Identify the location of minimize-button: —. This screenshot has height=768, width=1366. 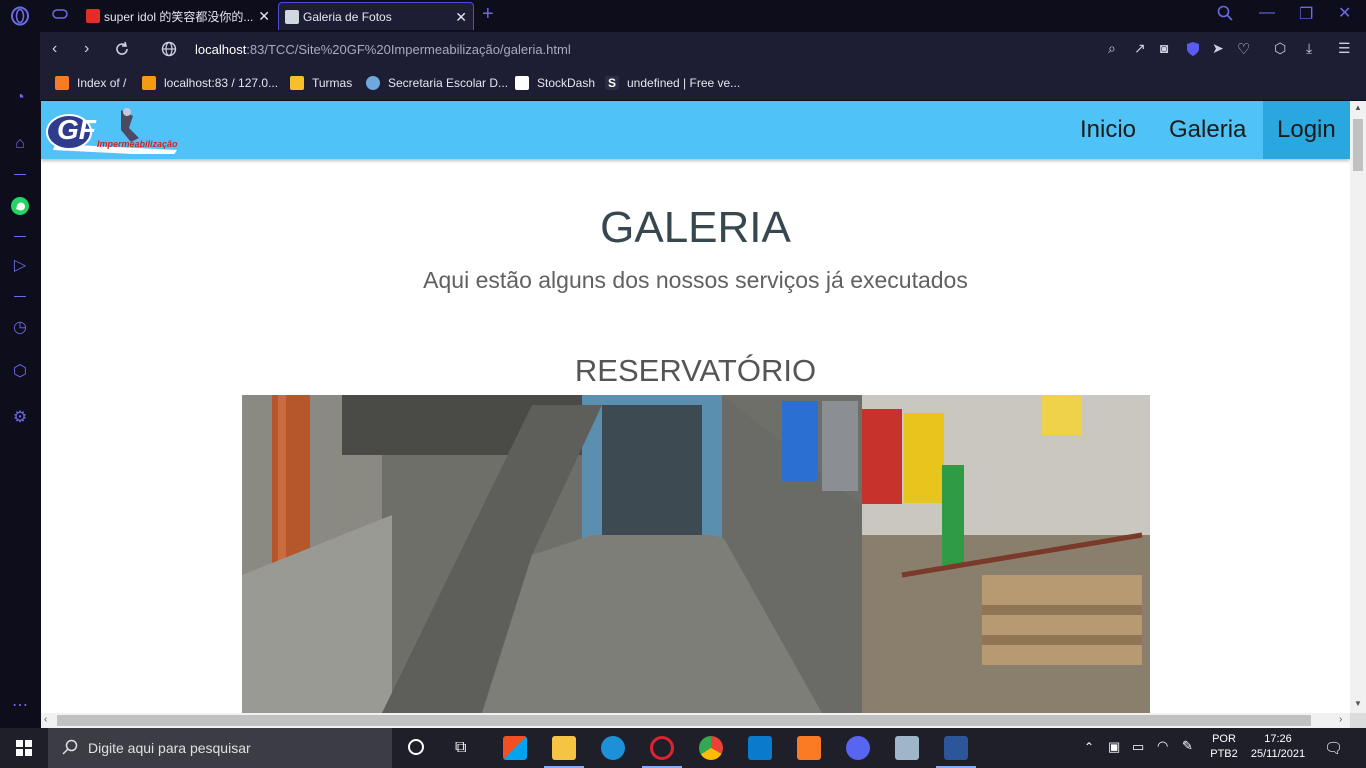
(1267, 13).